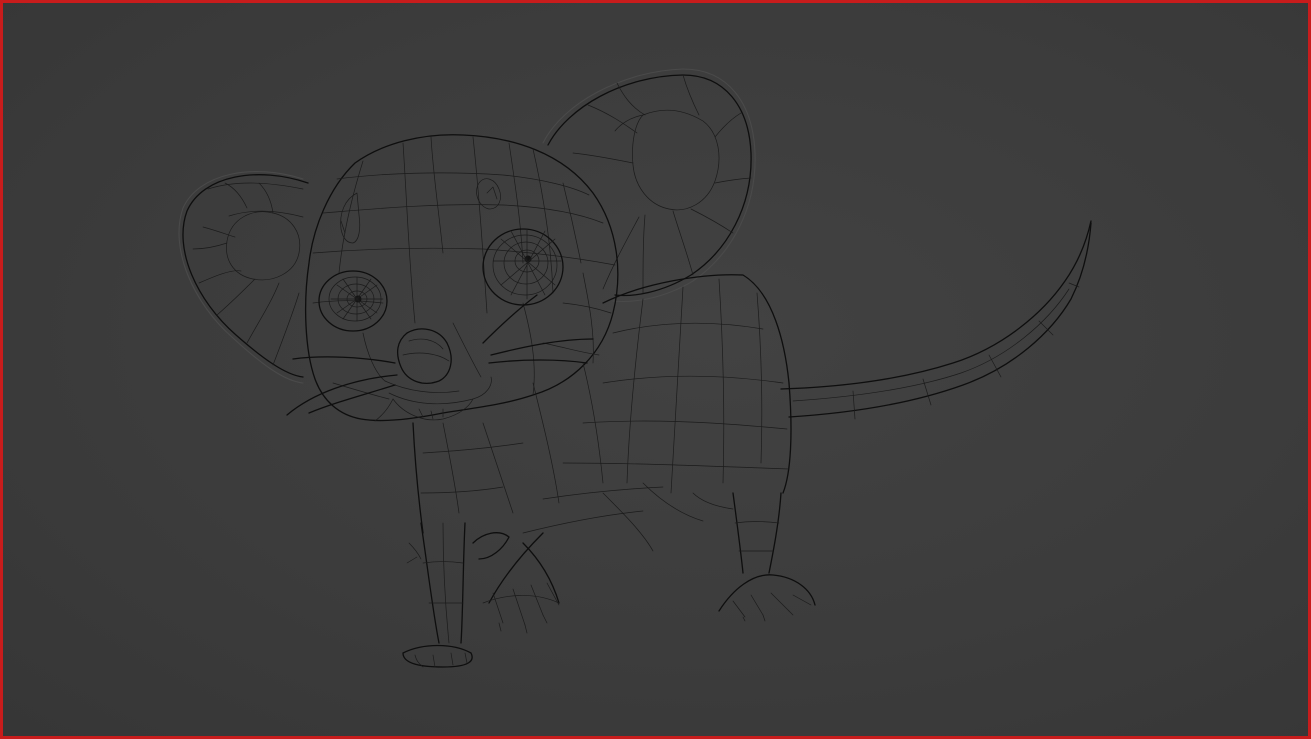  Describe the element at coordinates (243, 277) in the screenshot. I see `left-ear` at that location.